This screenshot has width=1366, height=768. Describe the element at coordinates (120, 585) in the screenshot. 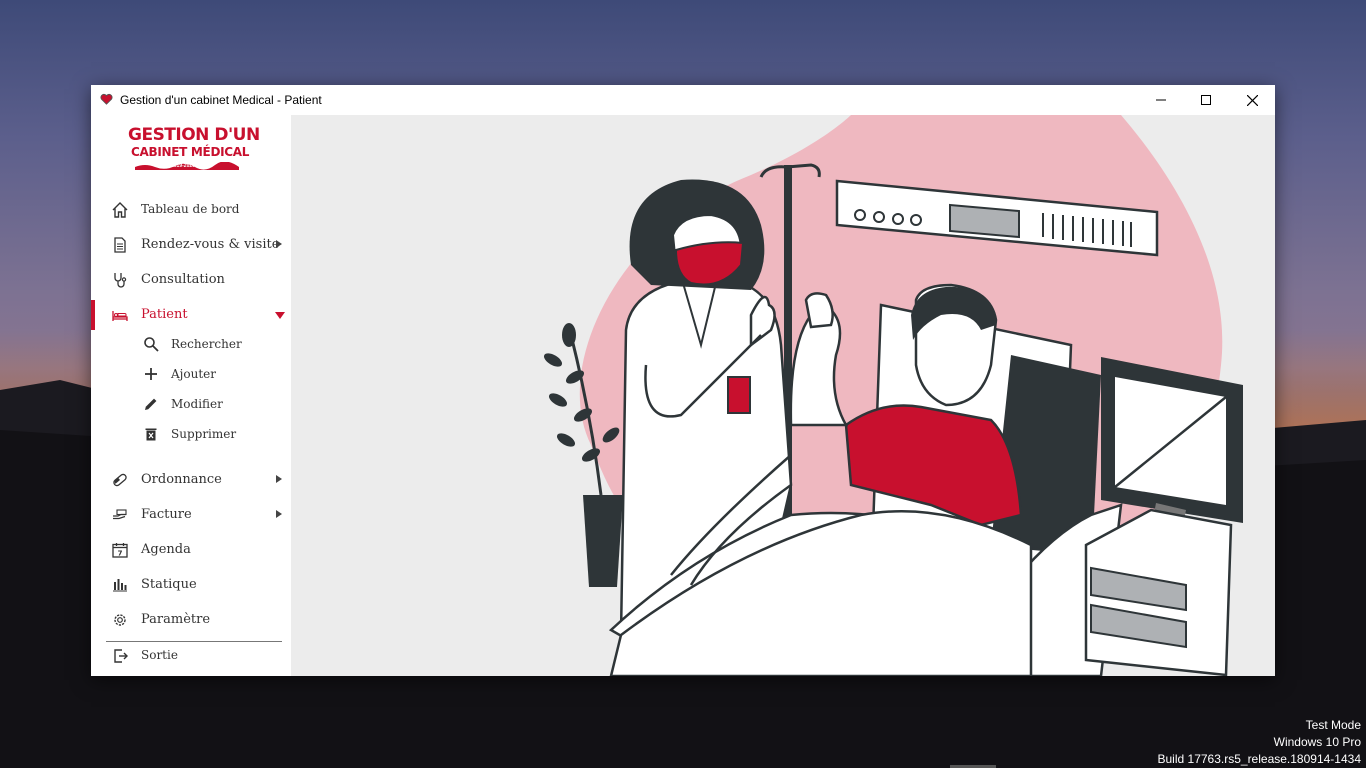

I see `bar-chart-icon` at that location.